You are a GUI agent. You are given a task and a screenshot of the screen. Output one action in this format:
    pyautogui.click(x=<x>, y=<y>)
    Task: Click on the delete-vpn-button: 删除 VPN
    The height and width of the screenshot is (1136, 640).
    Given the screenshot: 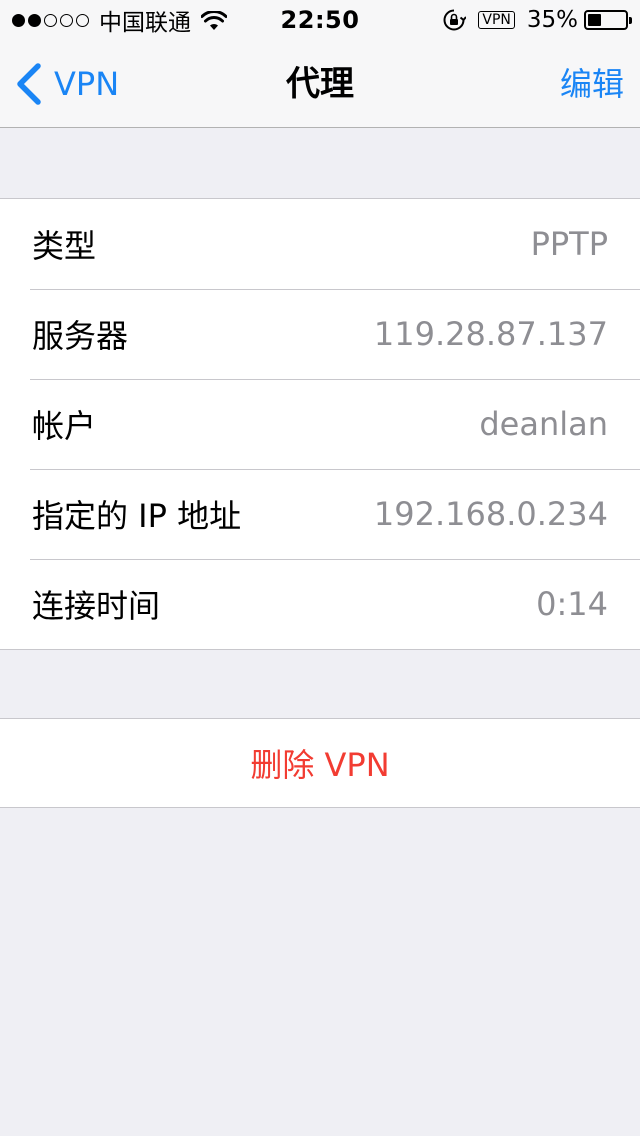 What is the action you would take?
    pyautogui.click(x=320, y=763)
    